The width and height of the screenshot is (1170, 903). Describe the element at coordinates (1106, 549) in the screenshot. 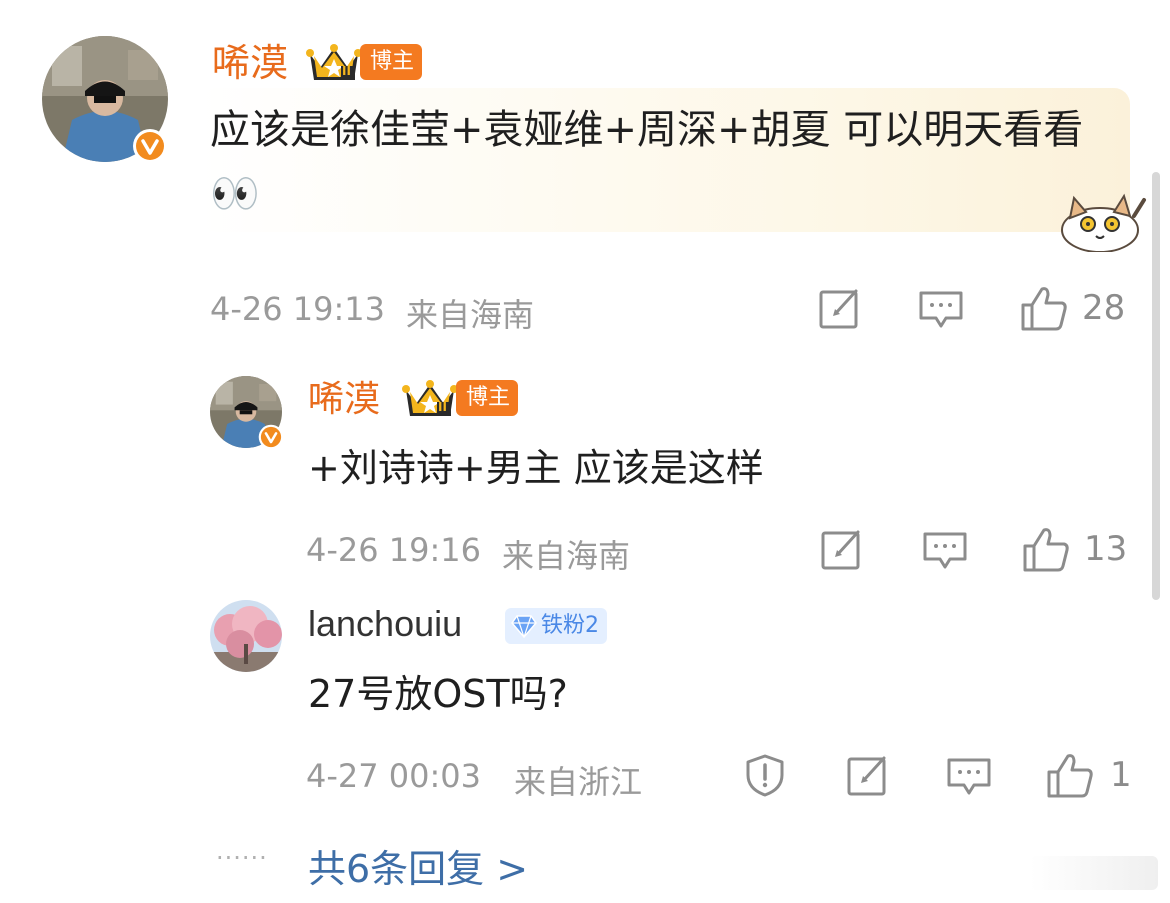

I see `like-count: 13` at that location.